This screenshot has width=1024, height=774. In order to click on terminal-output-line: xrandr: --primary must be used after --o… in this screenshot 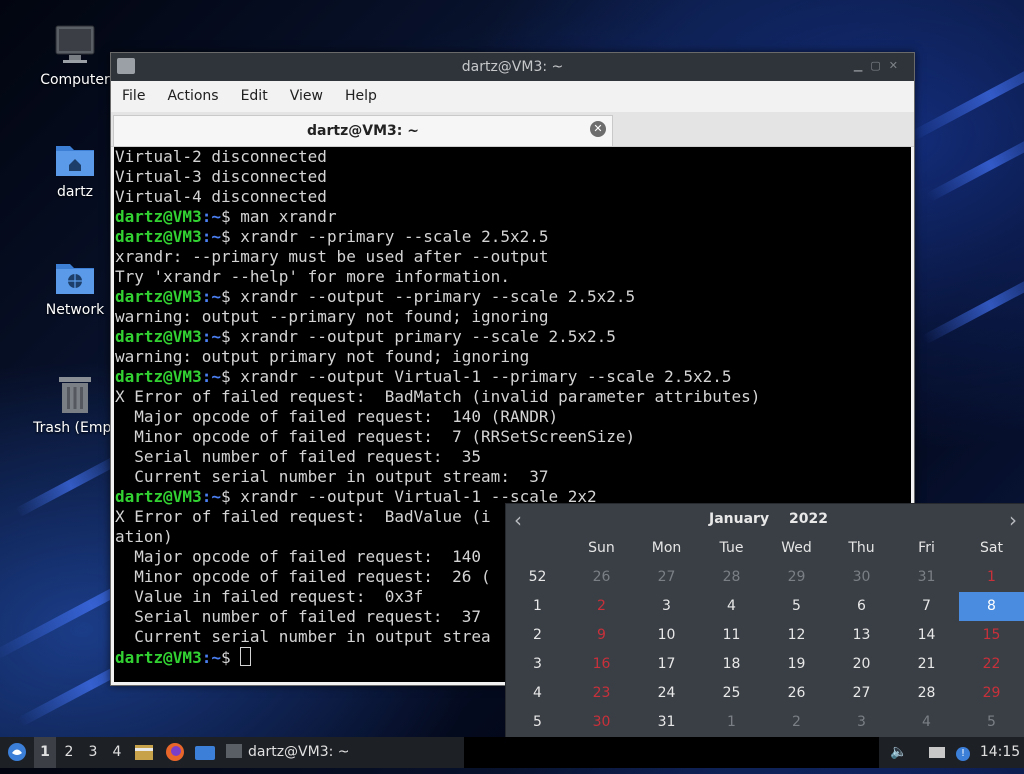, I will do `click(513, 257)`.